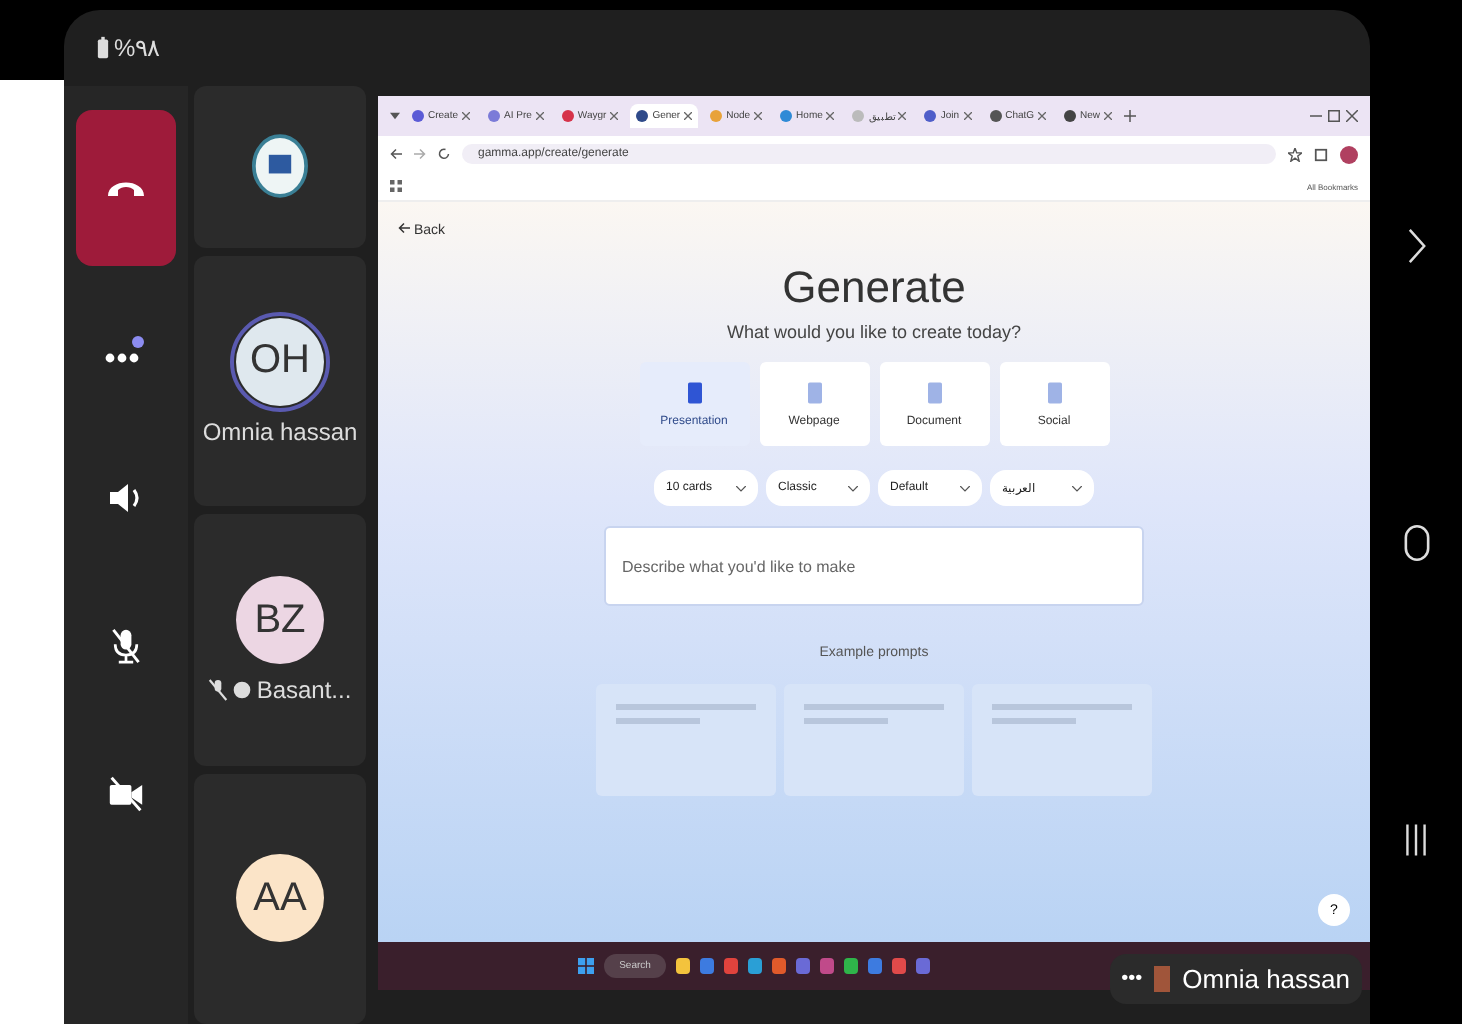 The width and height of the screenshot is (1462, 1024). Describe the element at coordinates (1416, 245) in the screenshot. I see `forward-icon` at that location.